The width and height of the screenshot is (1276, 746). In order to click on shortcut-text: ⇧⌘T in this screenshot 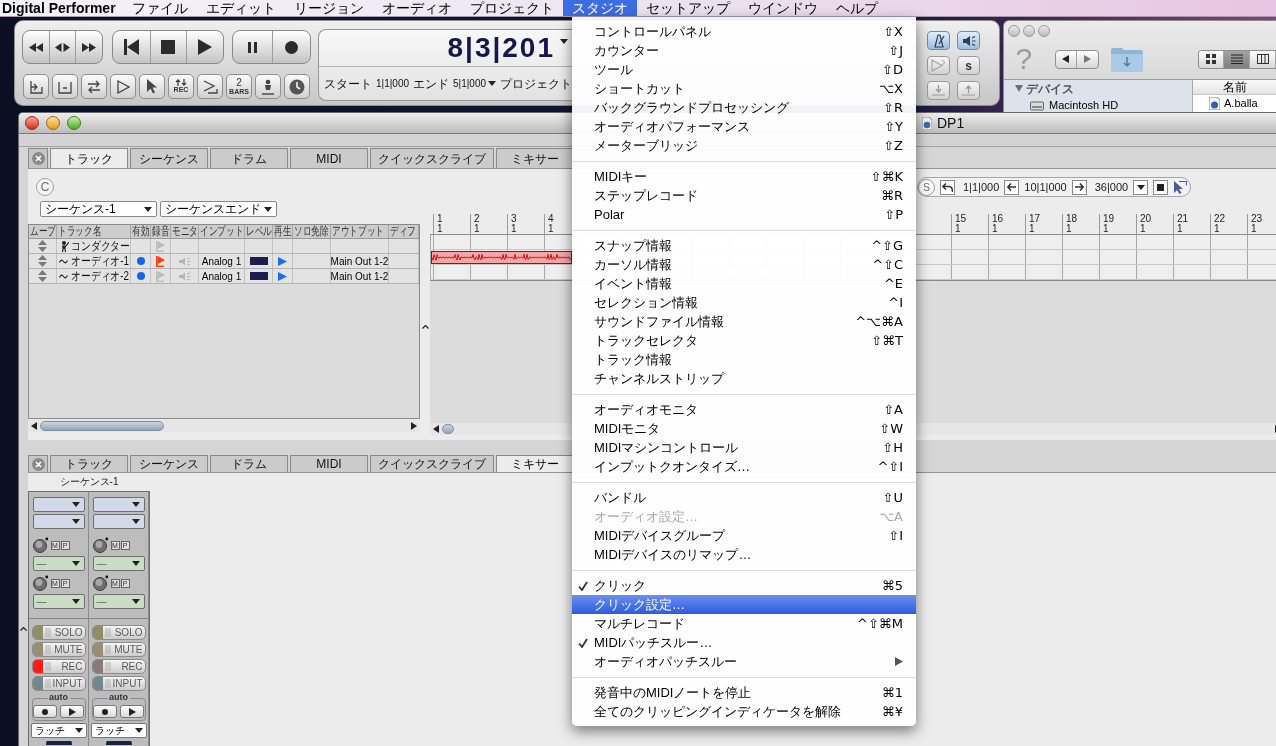, I will do `click(887, 340)`.